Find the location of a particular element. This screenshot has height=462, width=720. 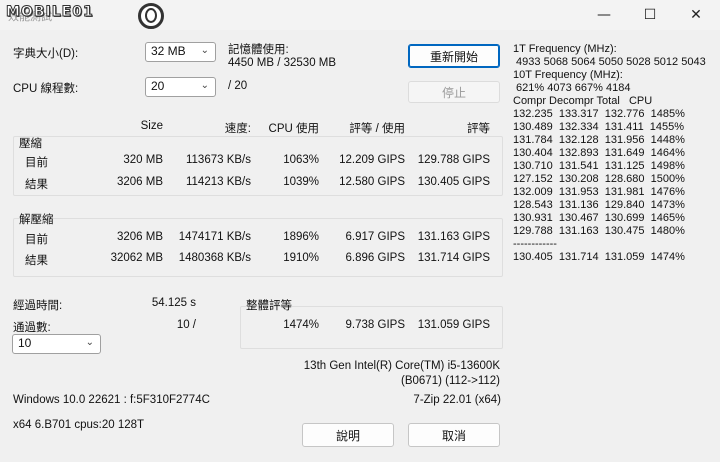

decompression-current-size: 3206 MB is located at coordinates (139, 237).